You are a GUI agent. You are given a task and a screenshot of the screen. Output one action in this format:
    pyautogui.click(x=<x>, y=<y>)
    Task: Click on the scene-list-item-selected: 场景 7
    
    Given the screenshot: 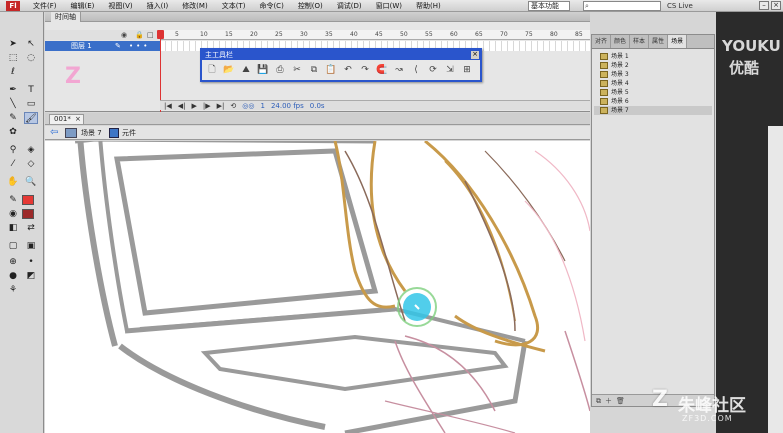 What is the action you would take?
    pyautogui.click(x=653, y=110)
    